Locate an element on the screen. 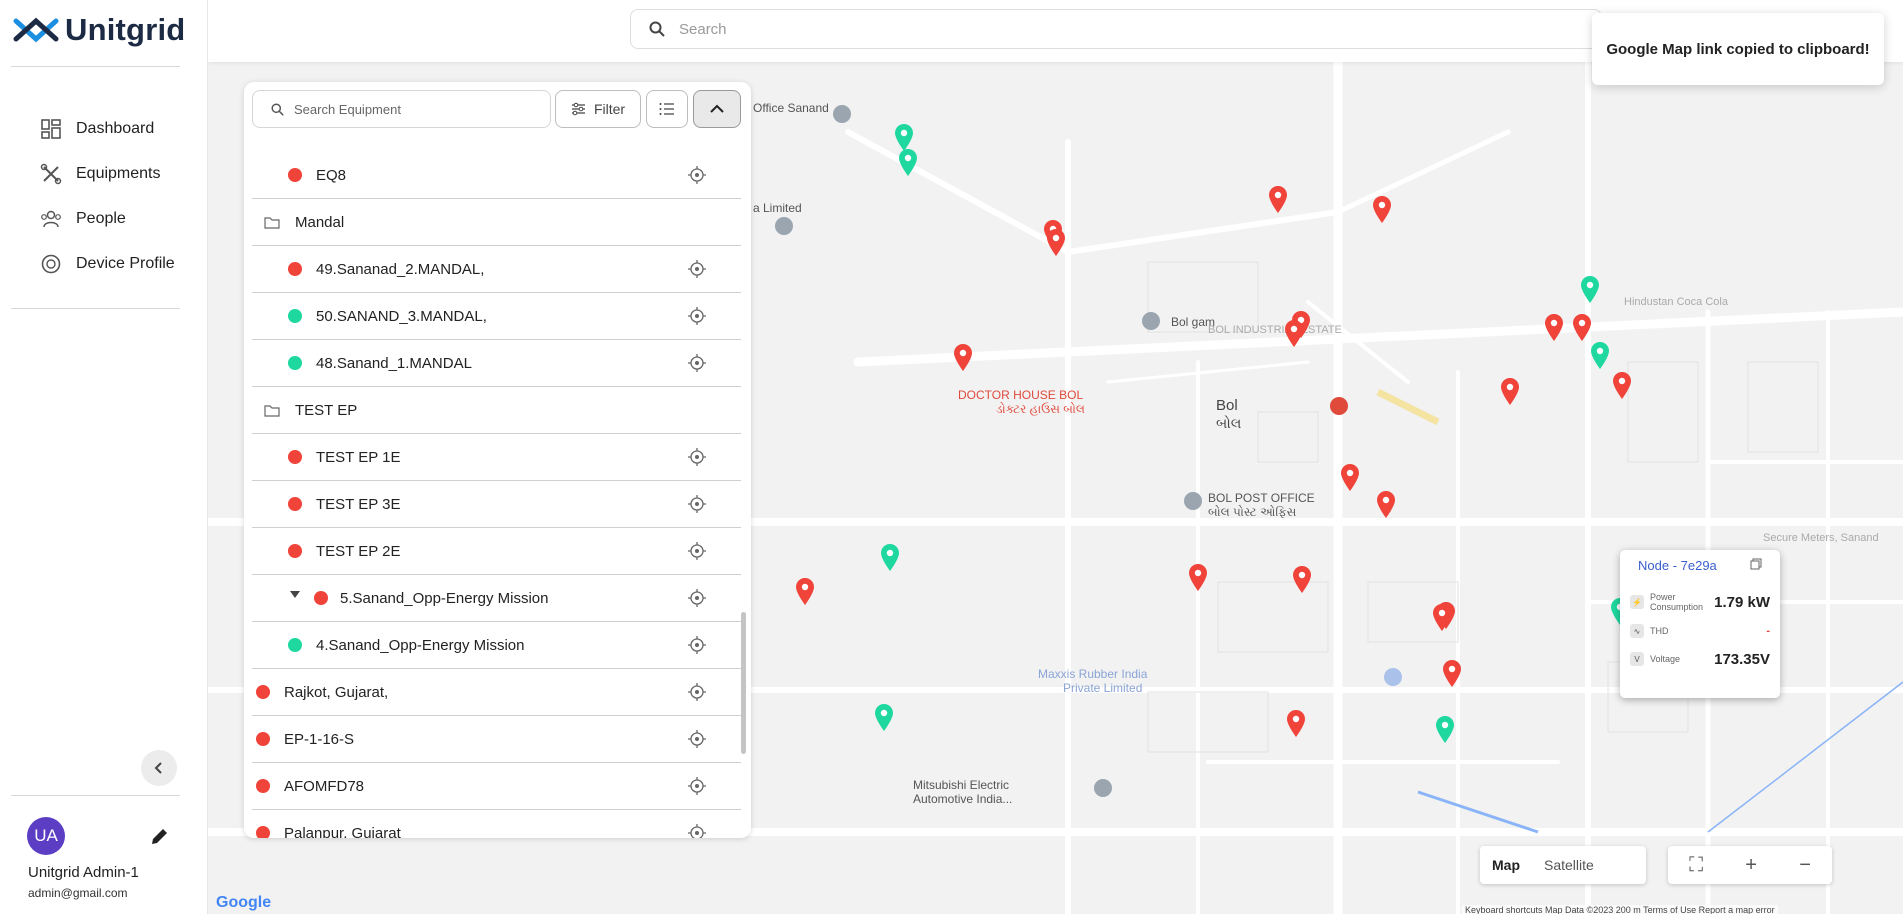 This screenshot has width=1903, height=914. list-view-button is located at coordinates (667, 109).